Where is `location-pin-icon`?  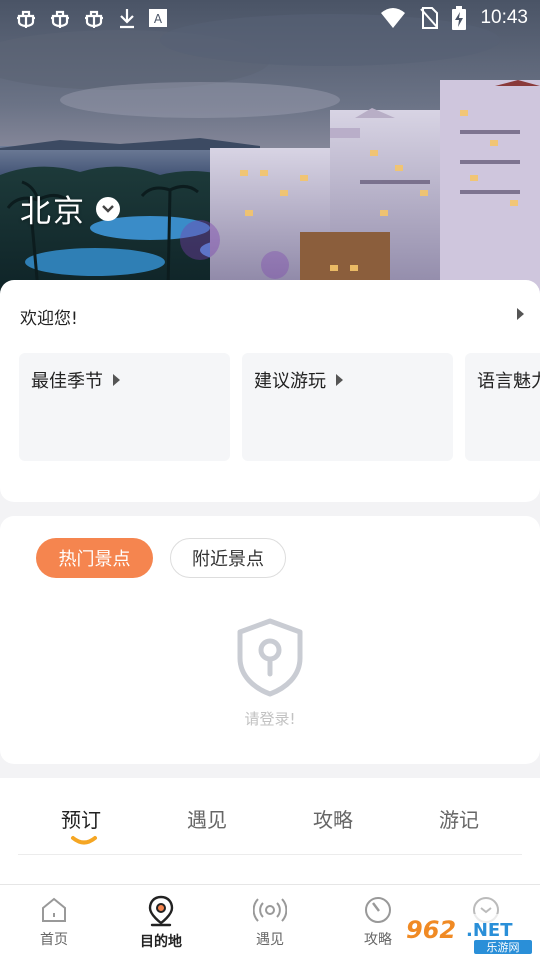 location-pin-icon is located at coordinates (161, 911).